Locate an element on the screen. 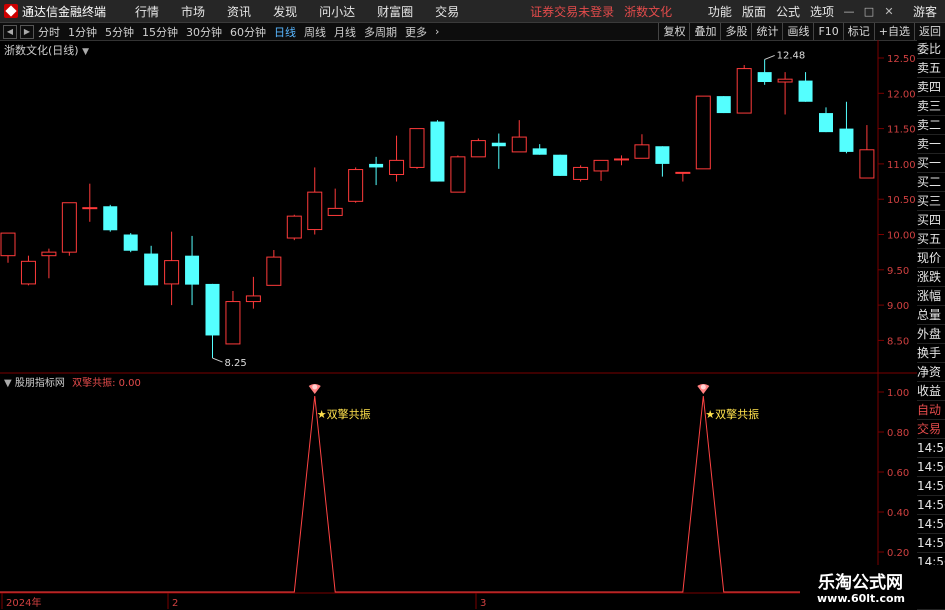 The height and width of the screenshot is (610, 945). side-panel-item: 卖五 is located at coordinates (931, 68).